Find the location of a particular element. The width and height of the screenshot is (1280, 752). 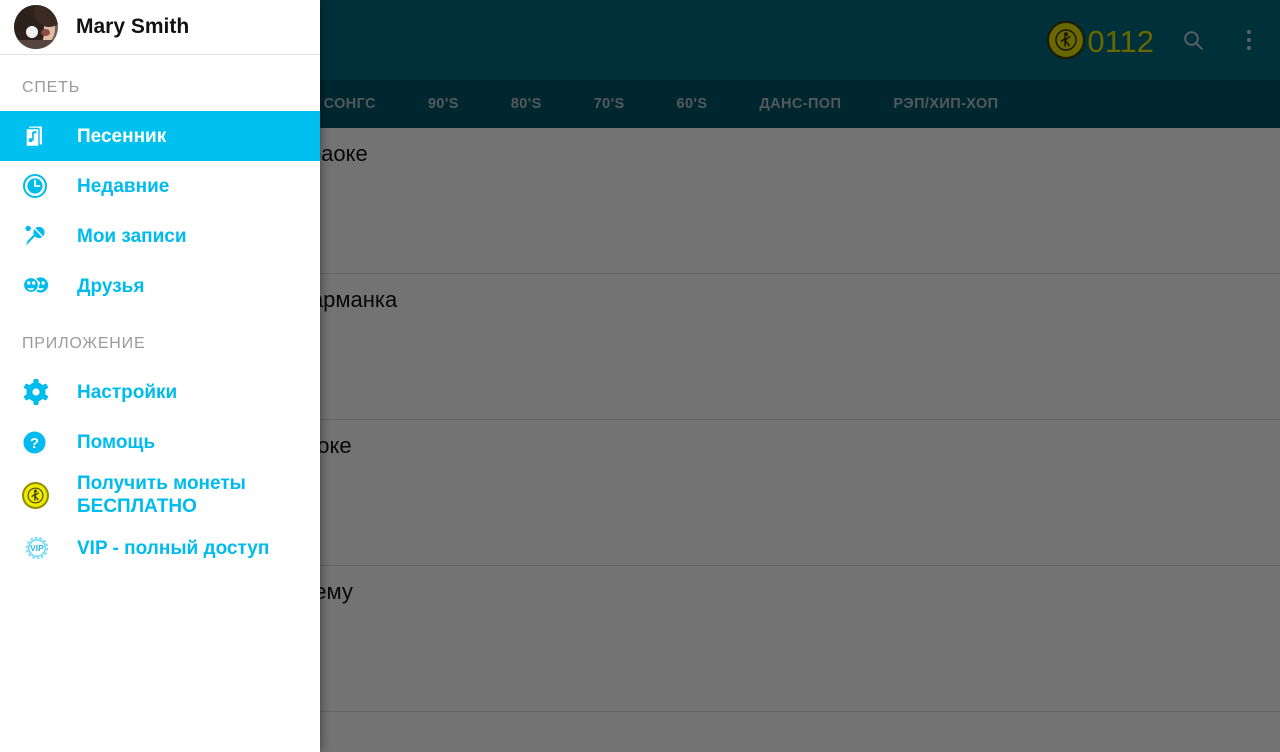

sidebar-item-label: Мои записи is located at coordinates (132, 236).